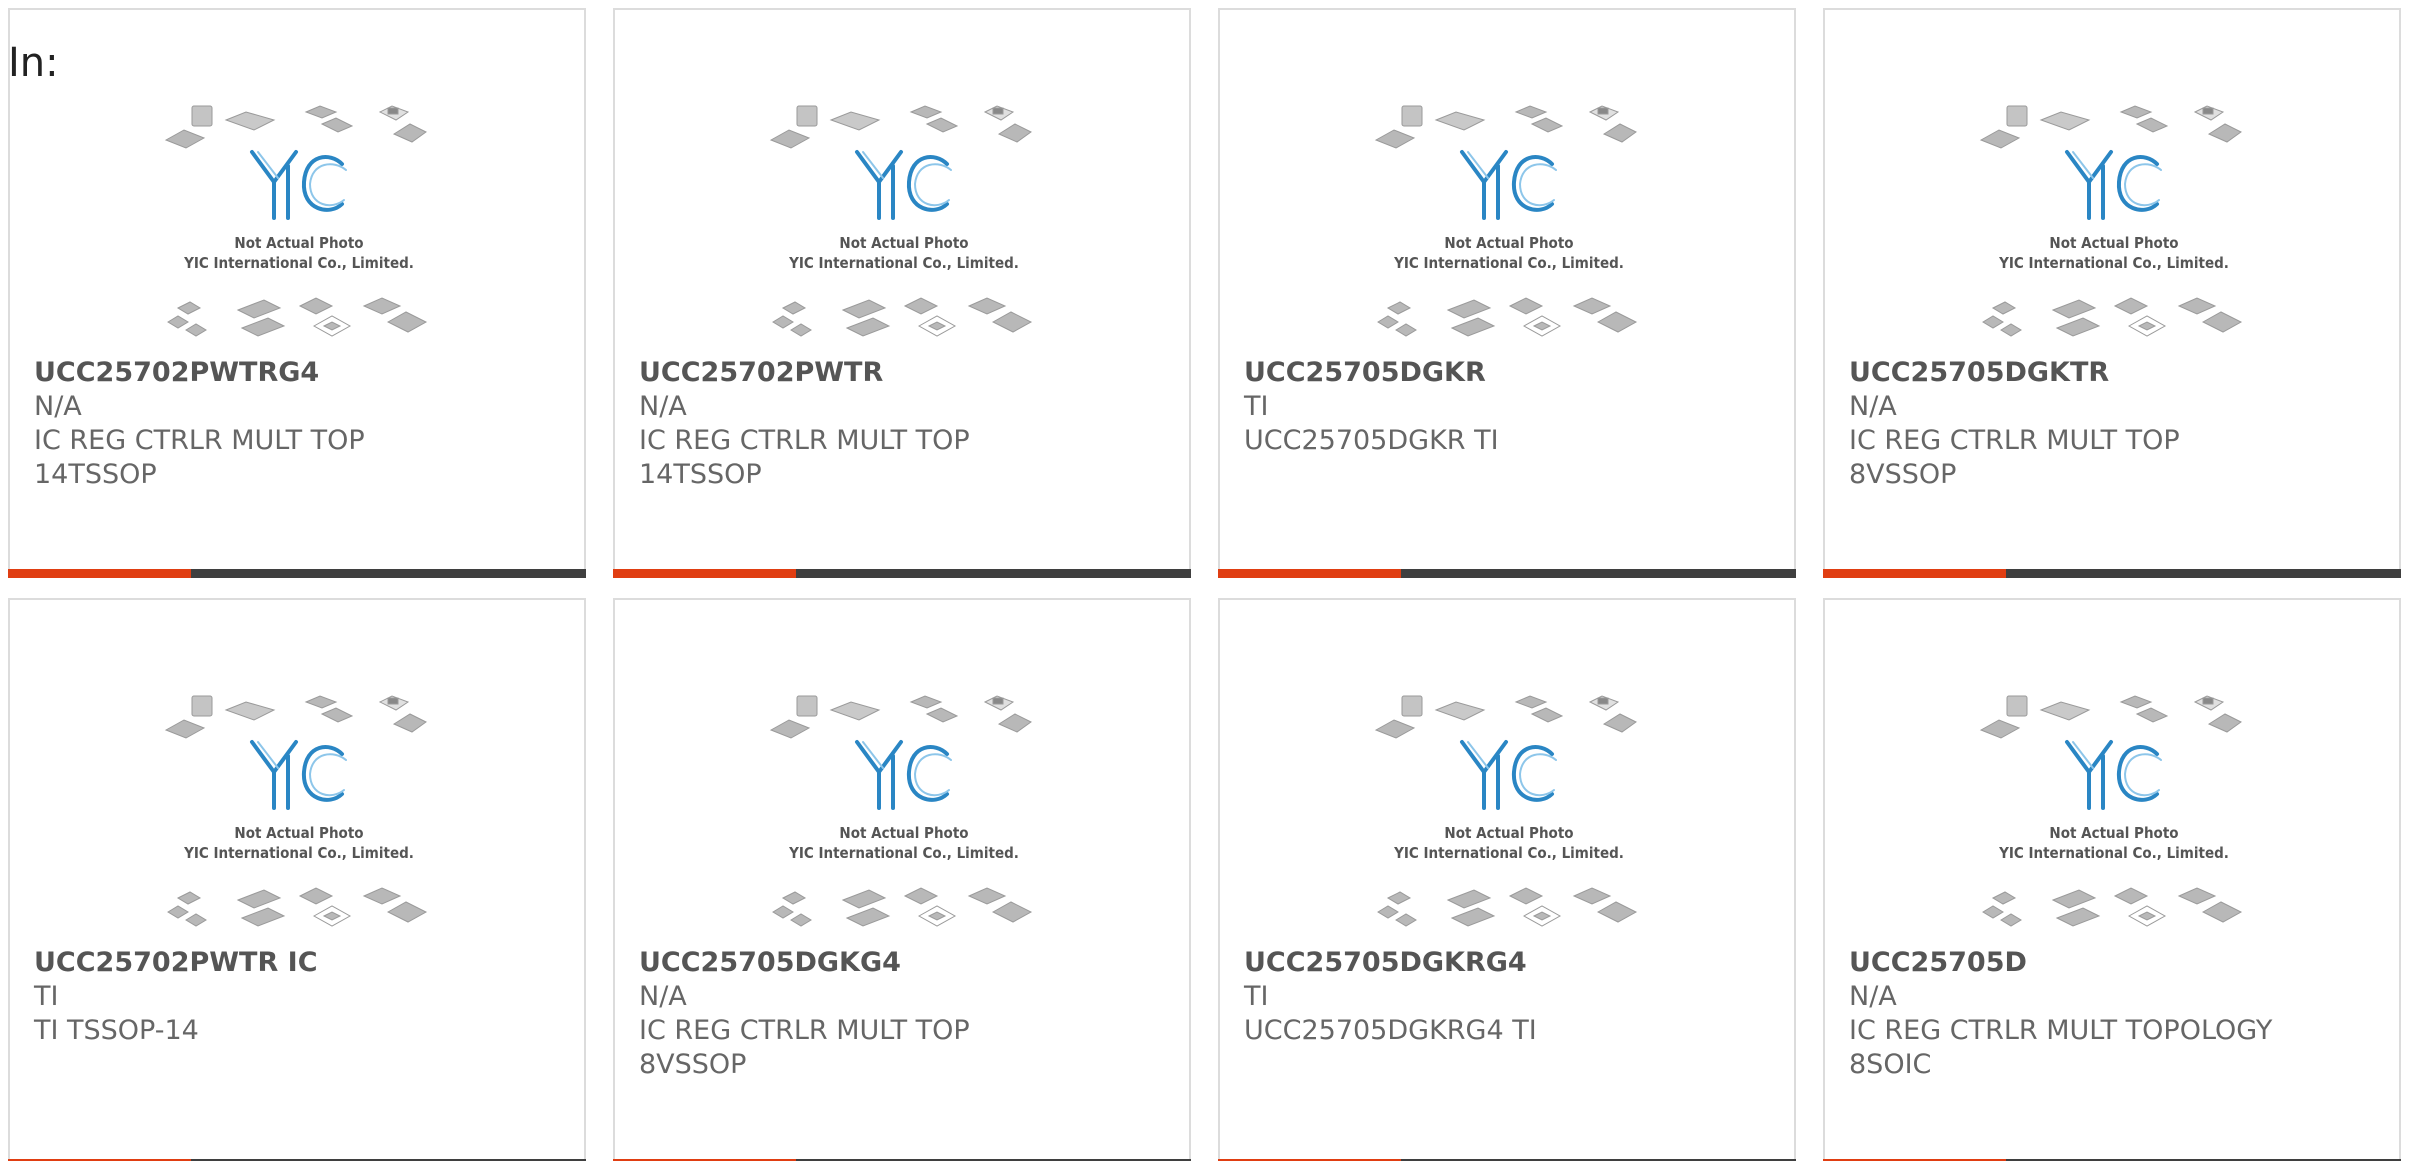 This screenshot has width=2410, height=1161. Describe the element at coordinates (2114, 963) in the screenshot. I see `part-number-link: UCC25705D` at that location.